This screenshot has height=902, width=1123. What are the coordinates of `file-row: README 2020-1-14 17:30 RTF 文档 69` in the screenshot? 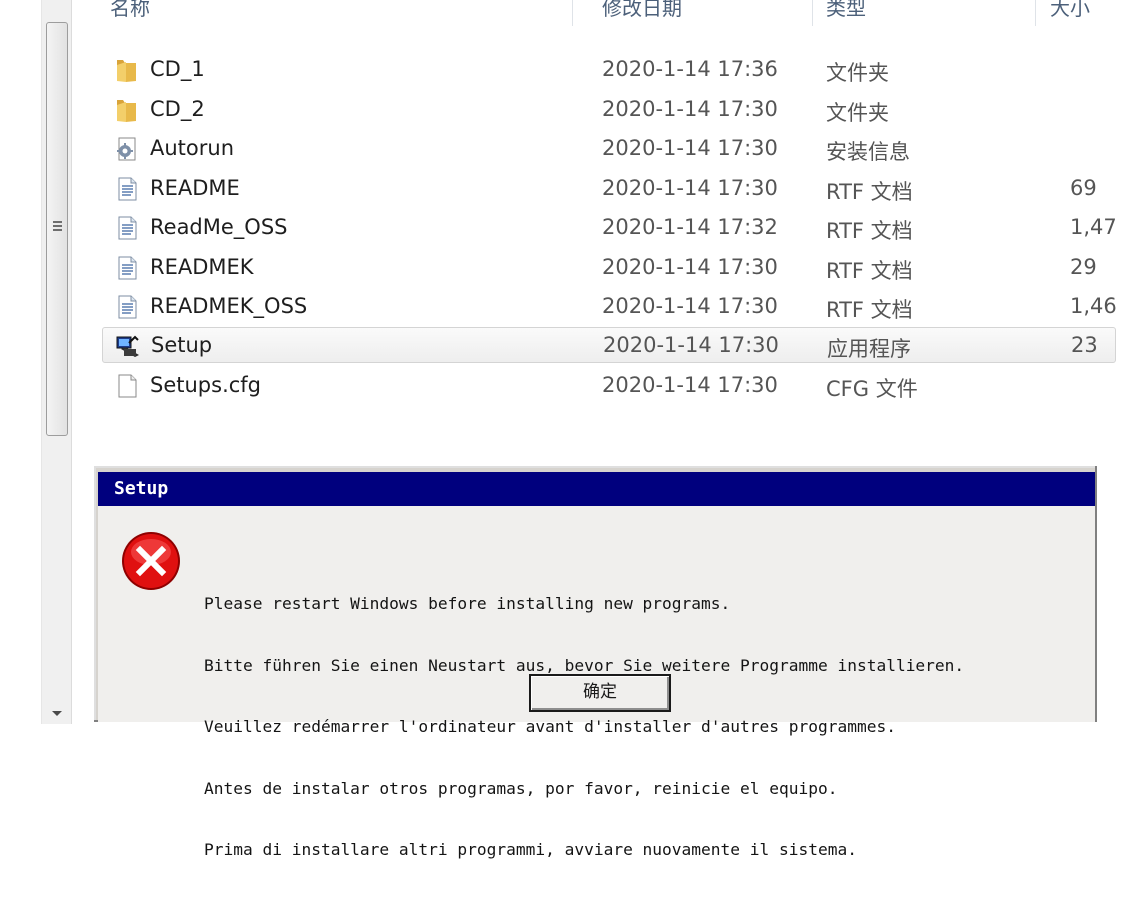 It's located at (609, 189).